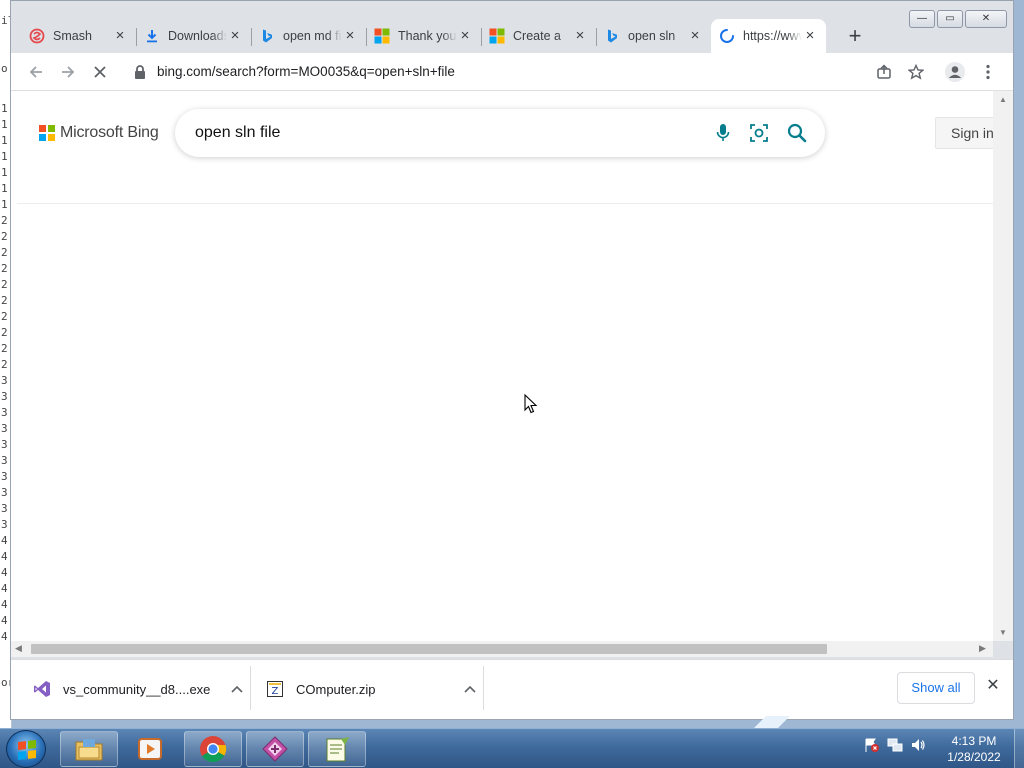  Describe the element at coordinates (427, 36) in the screenshot. I see `tab-label: Thank you` at that location.